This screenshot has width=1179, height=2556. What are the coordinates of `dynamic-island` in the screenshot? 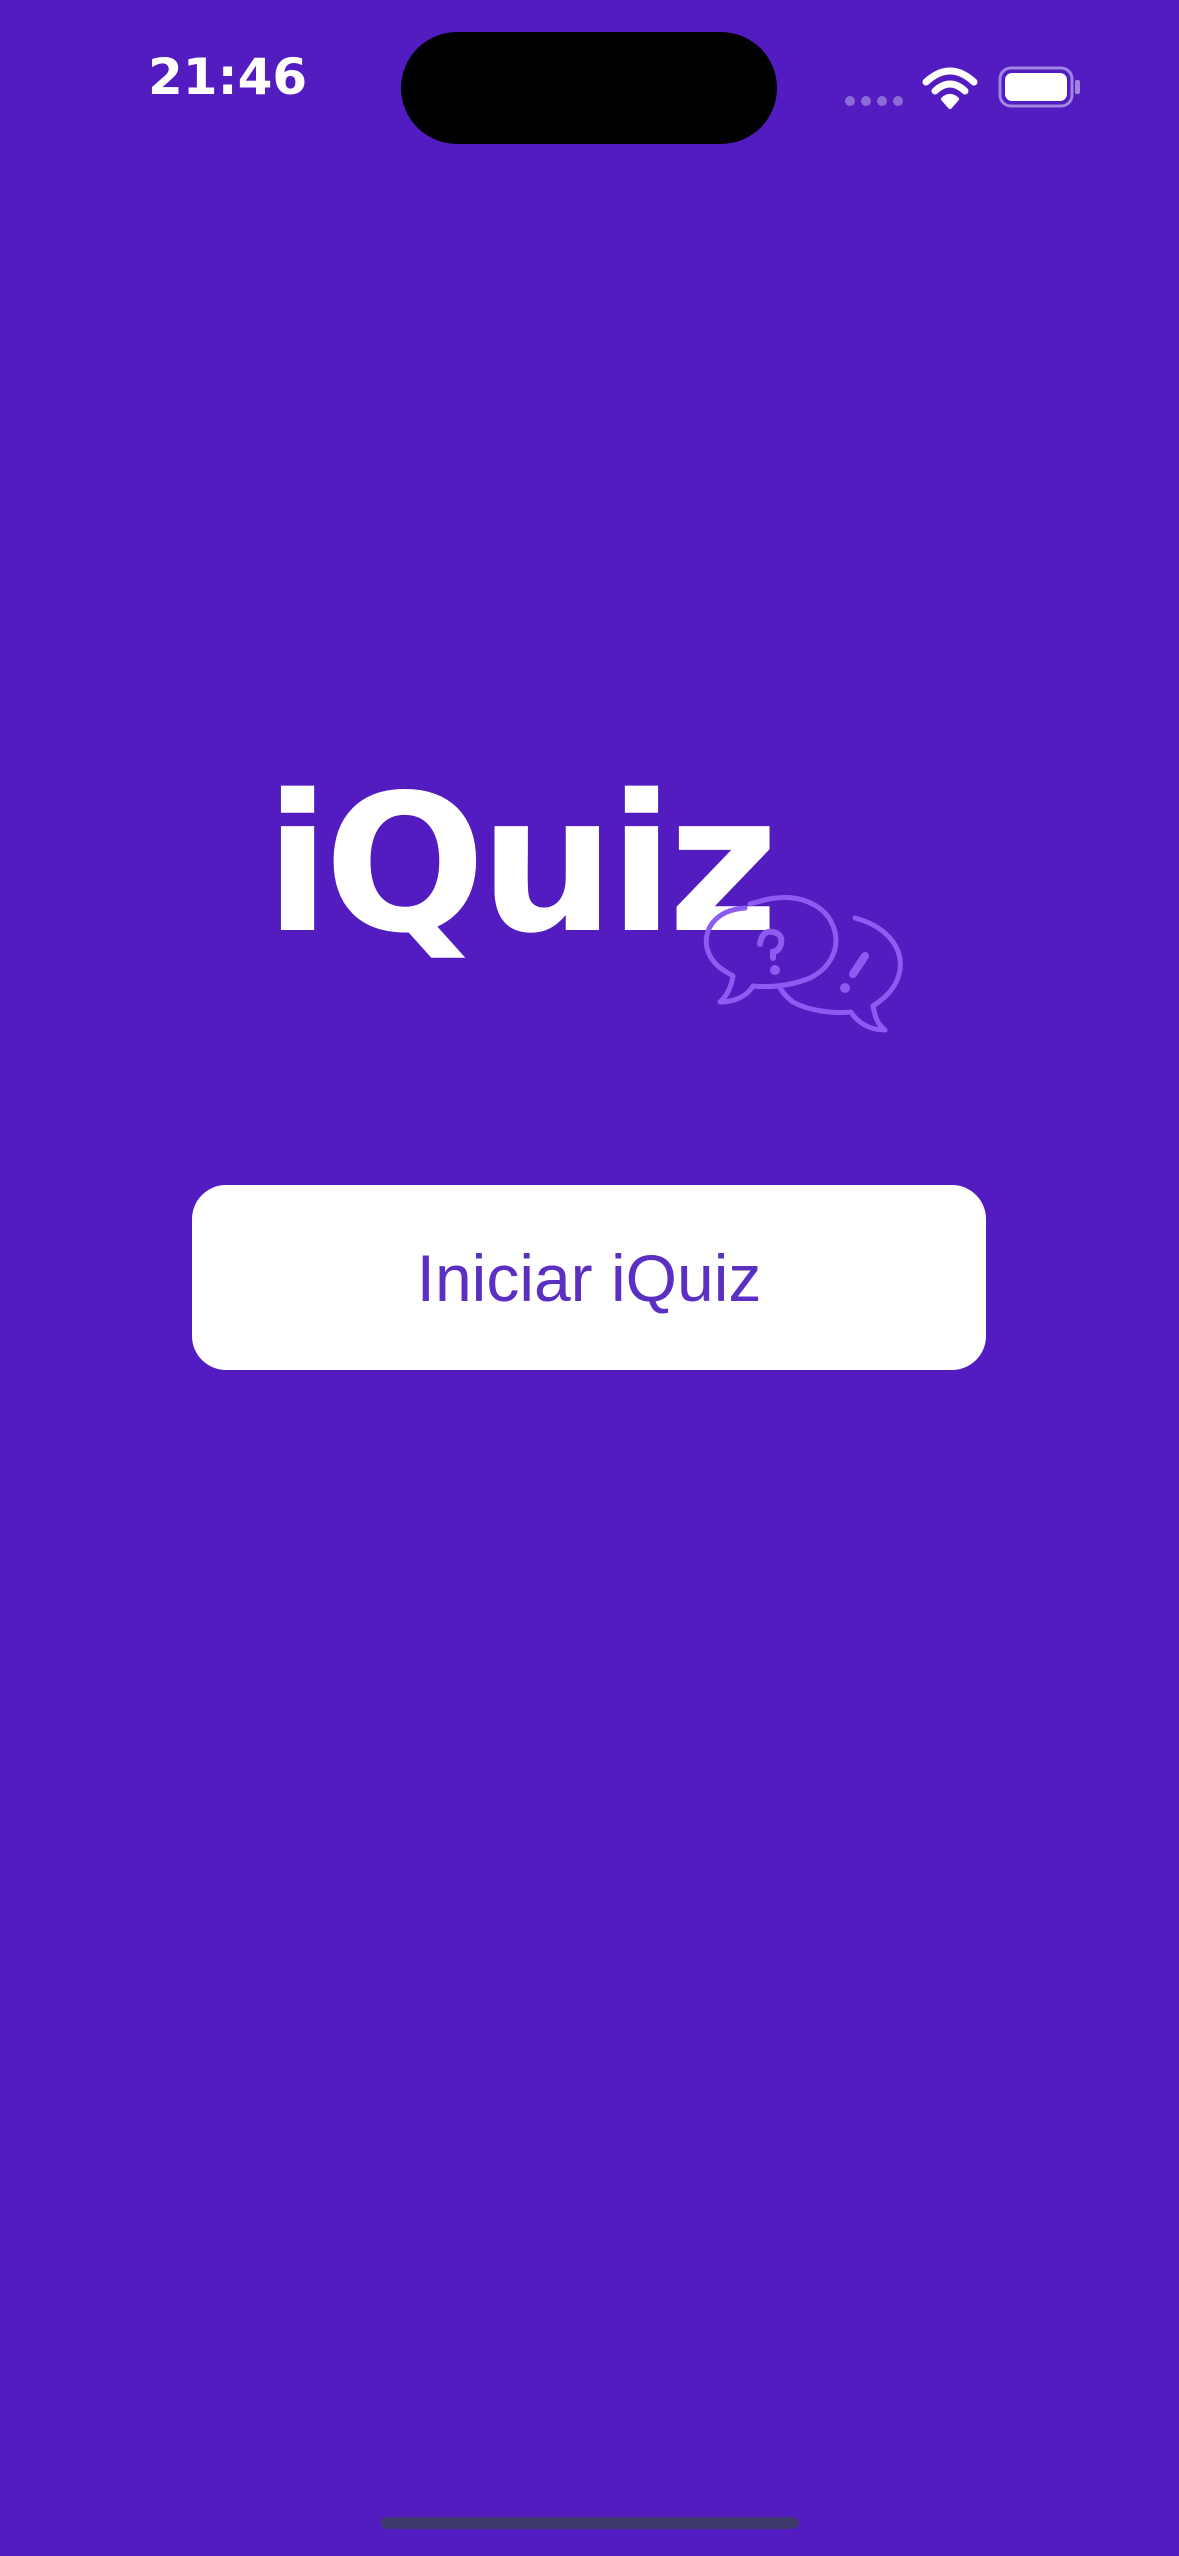 It's located at (589, 88).